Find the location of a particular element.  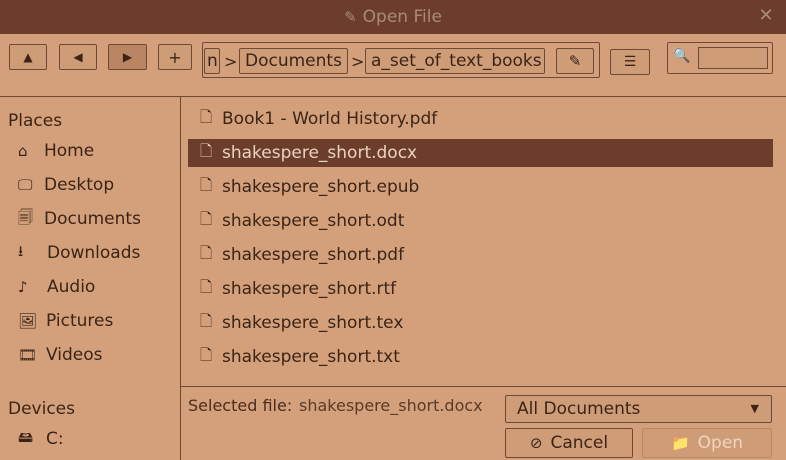

edit-path-button: ✎ is located at coordinates (575, 61).